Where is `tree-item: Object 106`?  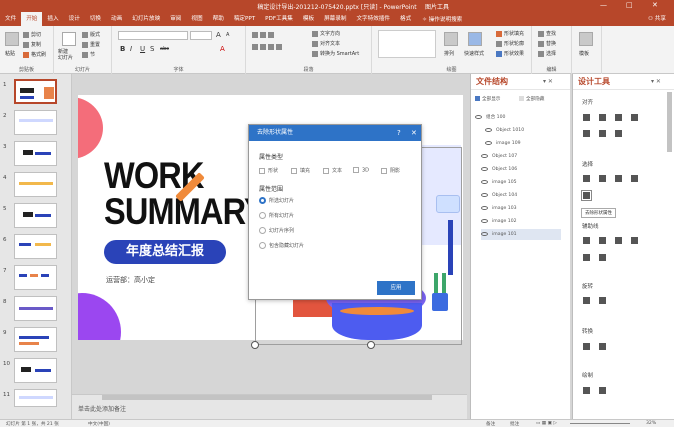 tree-item: Object 106 is located at coordinates (499, 169).